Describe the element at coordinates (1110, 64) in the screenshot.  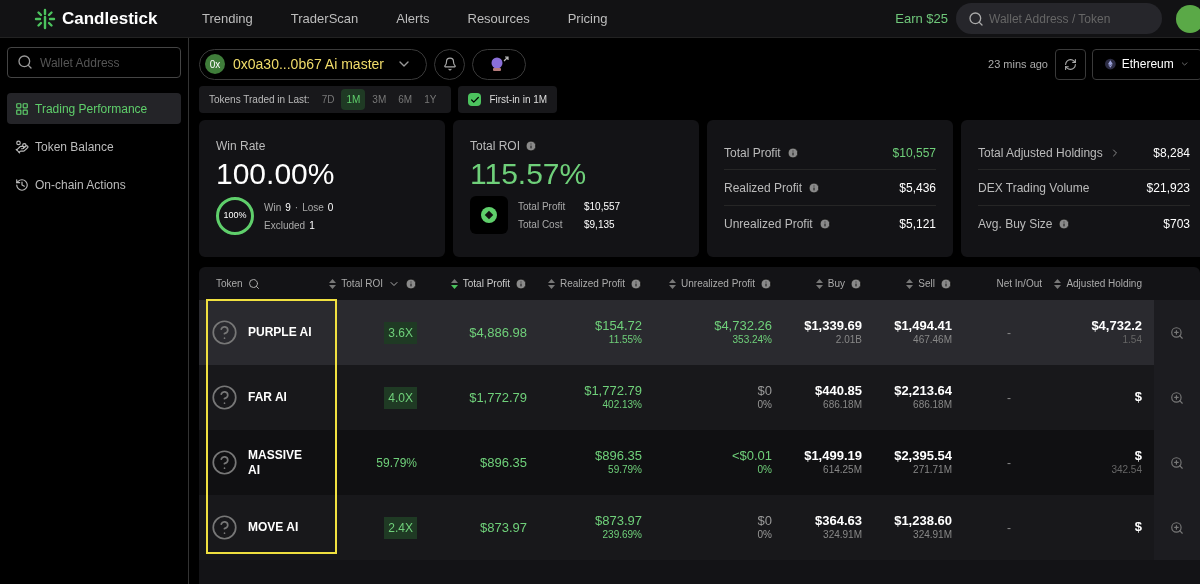
I see `ethereum-icon` at that location.